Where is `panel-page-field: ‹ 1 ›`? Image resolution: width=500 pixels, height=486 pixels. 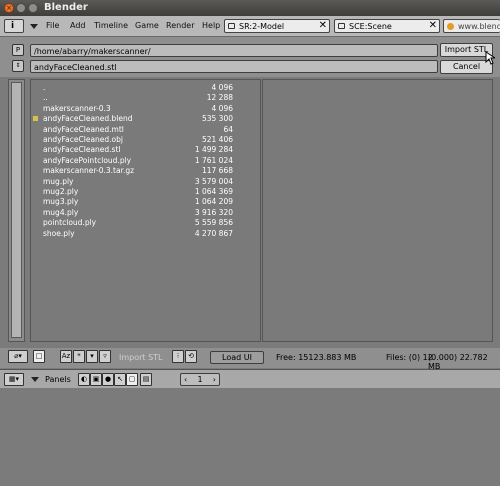
panel-page-field: ‹ 1 › is located at coordinates (200, 379).